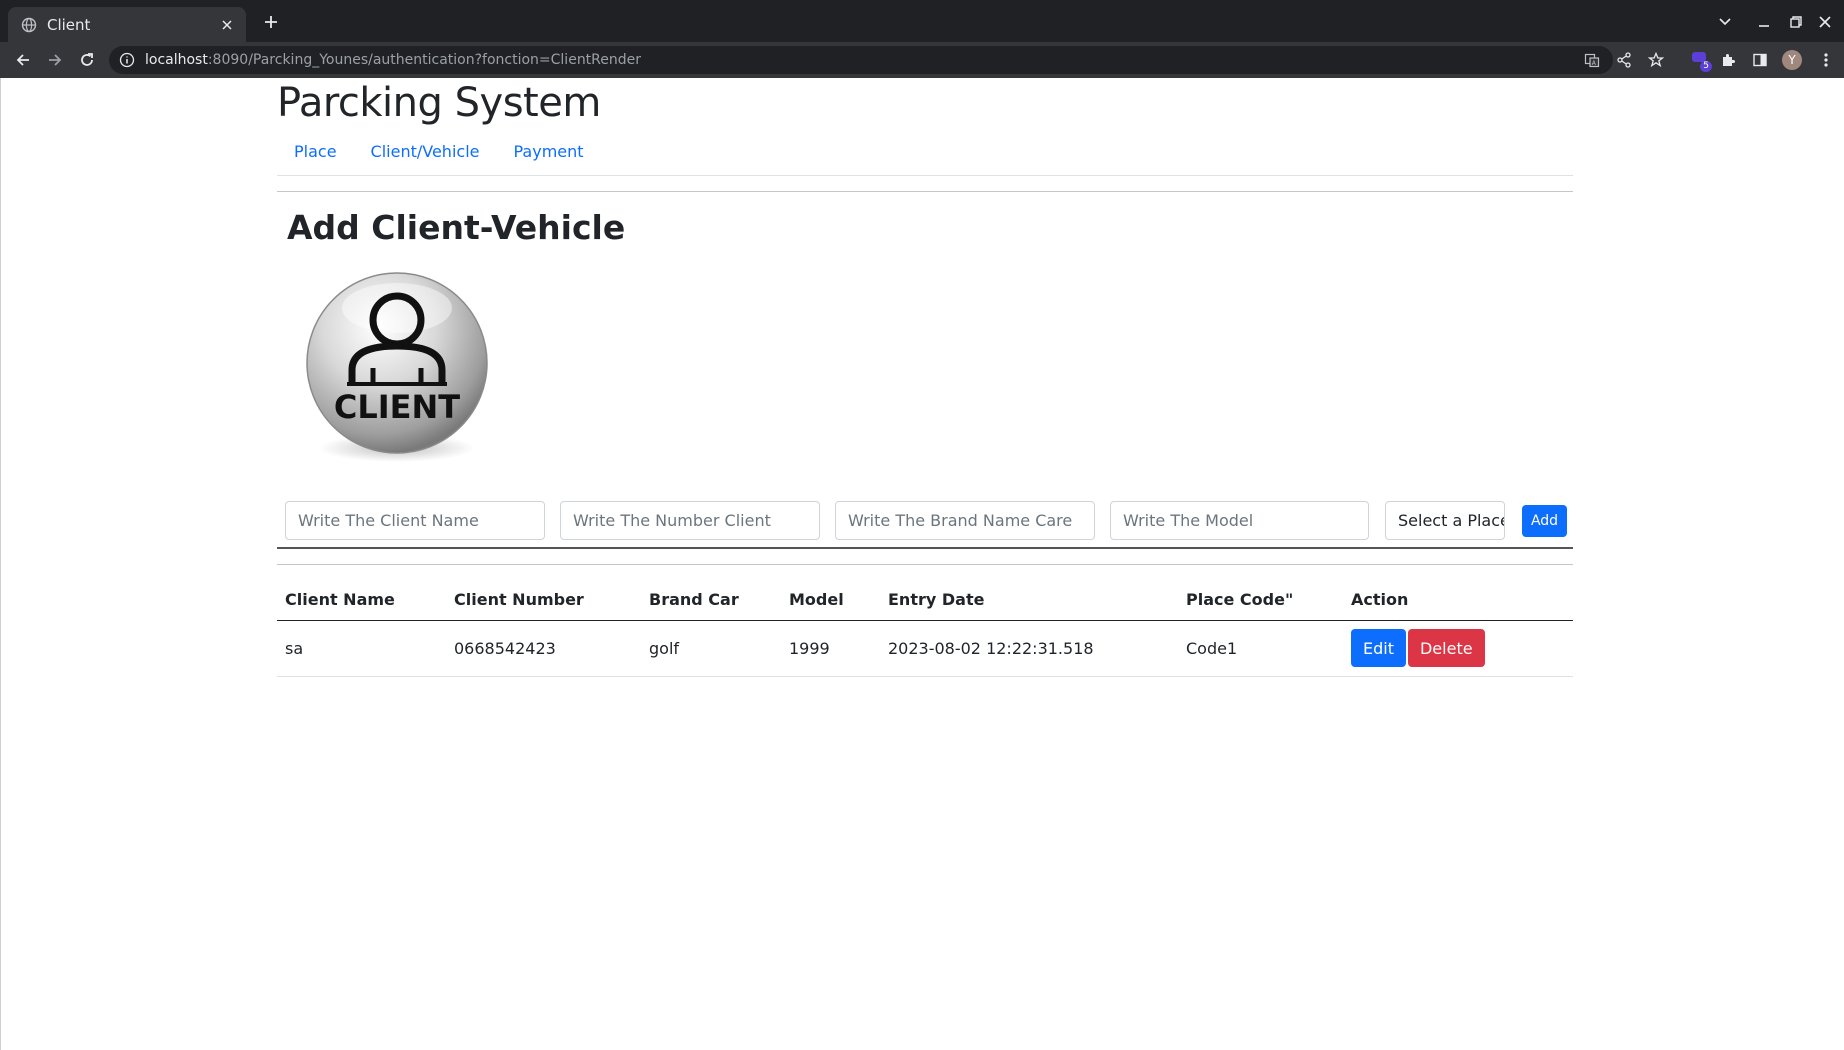  I want to click on client-image: CLIENT, so click(397, 368).